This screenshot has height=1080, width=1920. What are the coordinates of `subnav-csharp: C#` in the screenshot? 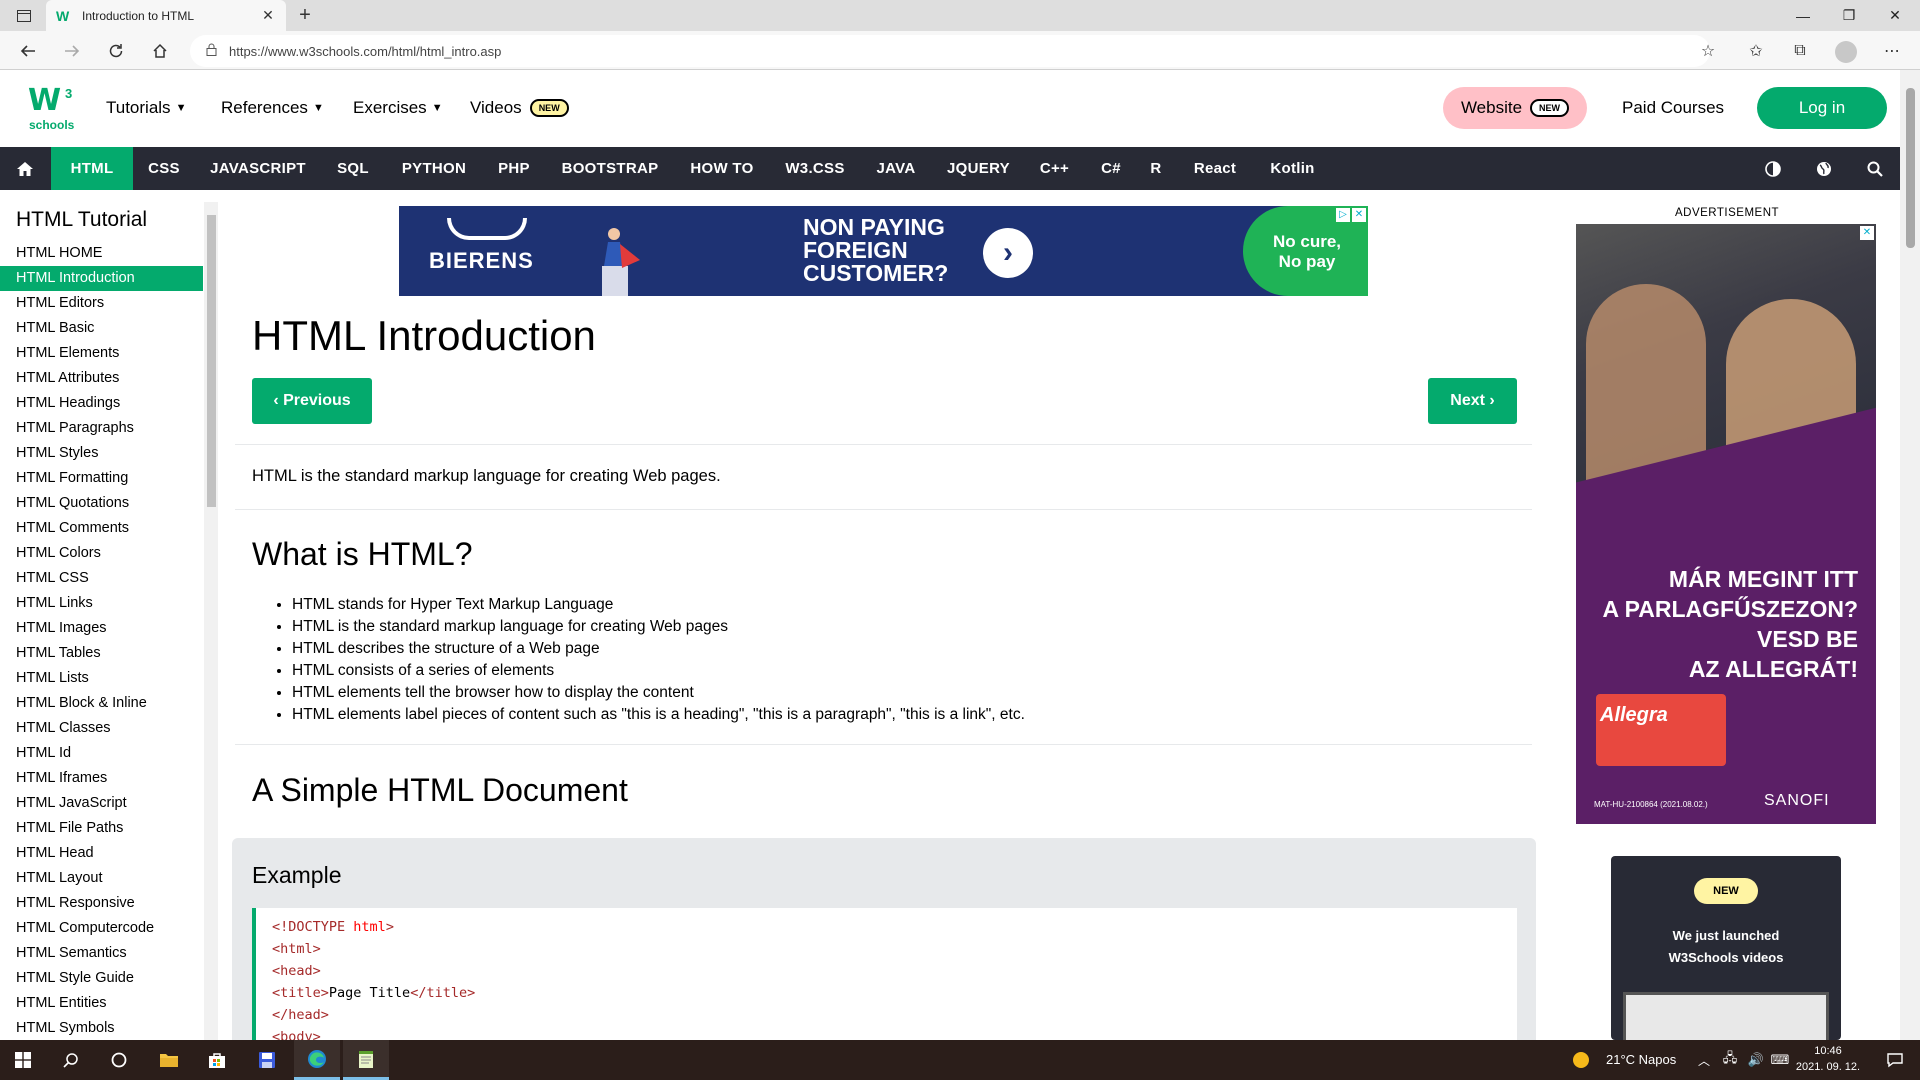 It's located at (1111, 168).